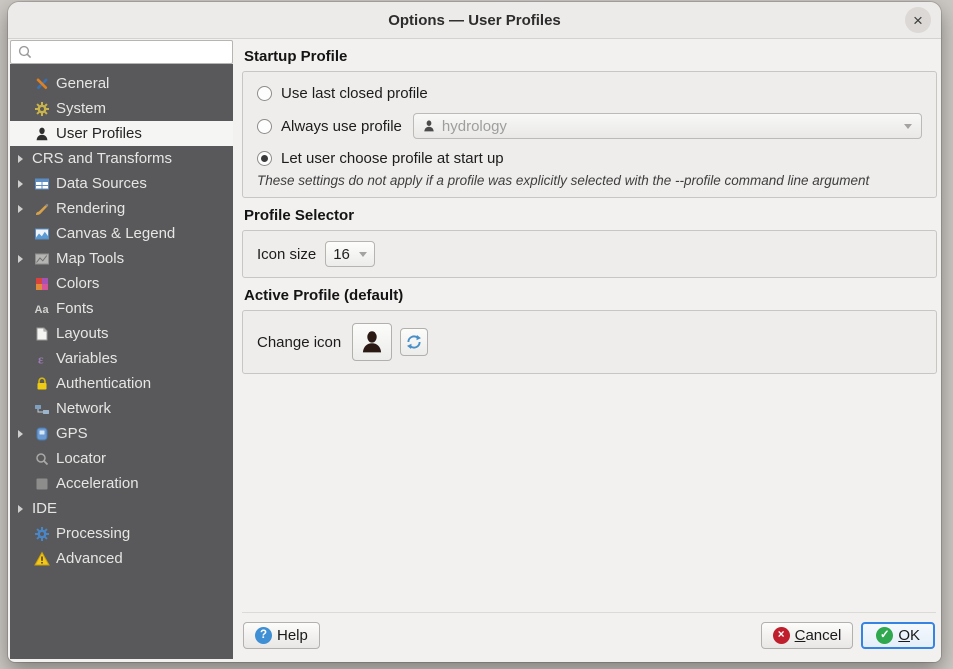  I want to click on processing-icon, so click(42, 534).